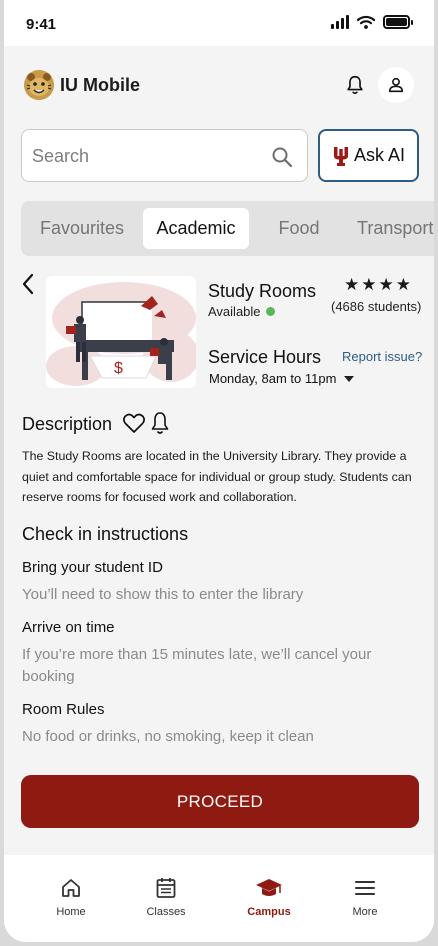 The image size is (438, 946). I want to click on nav-campus-label: Campus, so click(269, 912).